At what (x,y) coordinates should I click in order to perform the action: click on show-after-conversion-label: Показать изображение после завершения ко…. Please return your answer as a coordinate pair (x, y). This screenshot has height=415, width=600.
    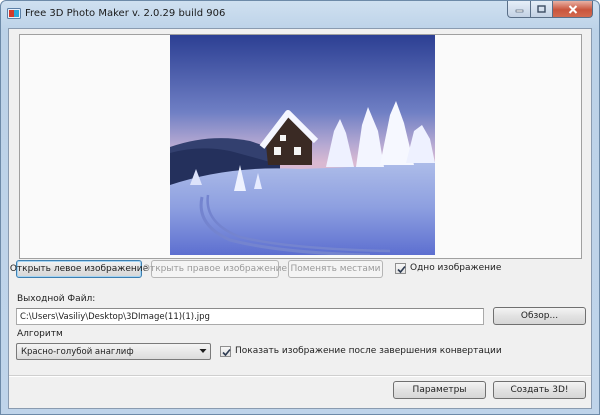
    Looking at the image, I should click on (368, 351).